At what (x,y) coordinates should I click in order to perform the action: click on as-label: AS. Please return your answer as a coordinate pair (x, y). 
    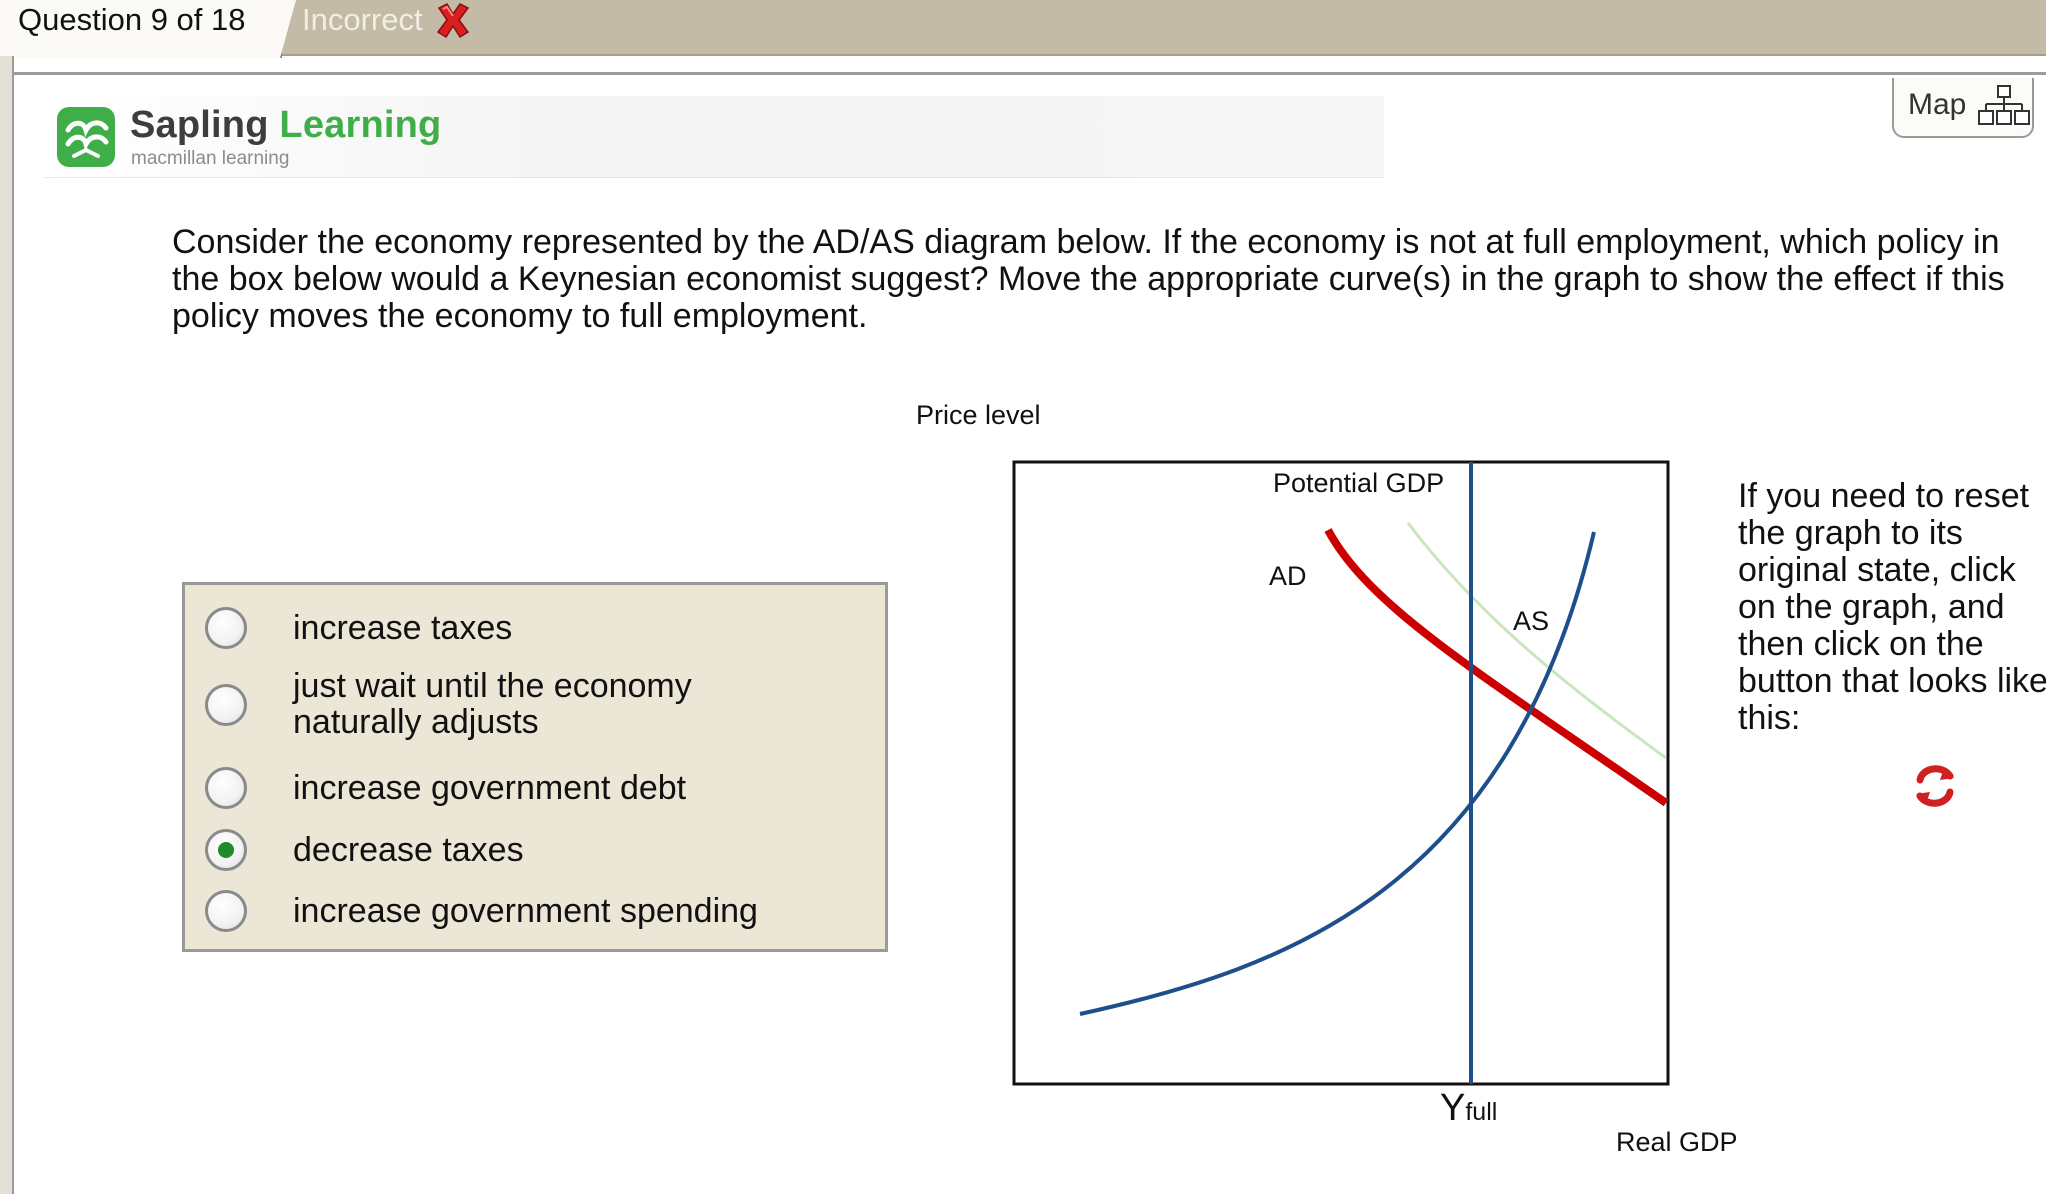
    Looking at the image, I should click on (1531, 621).